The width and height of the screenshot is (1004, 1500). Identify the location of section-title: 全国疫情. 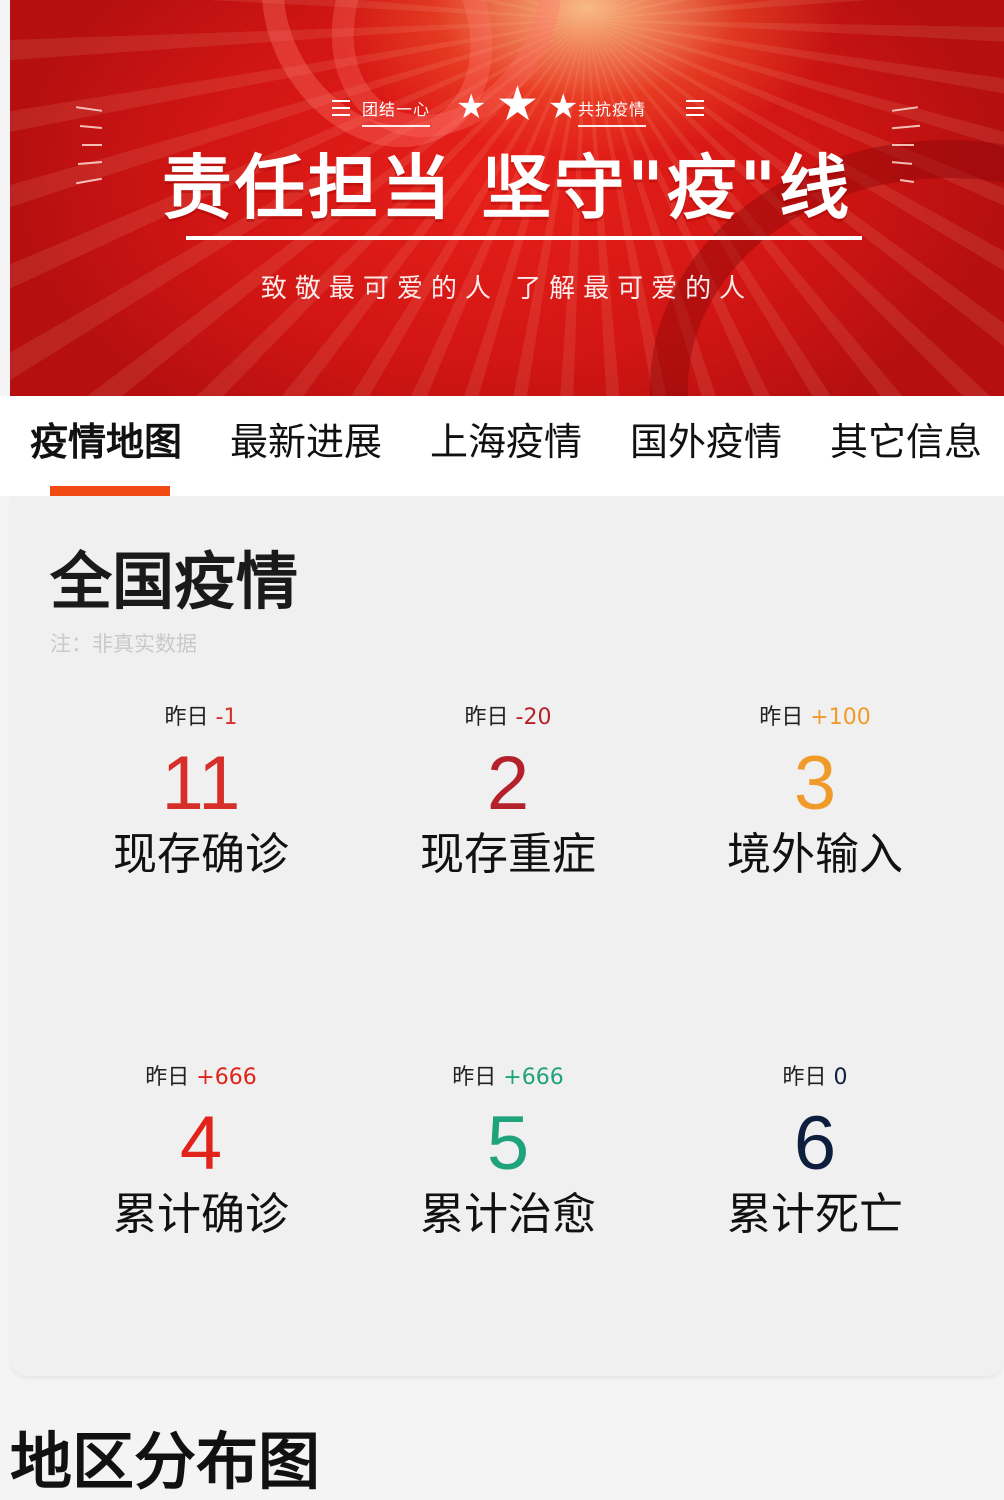
(174, 581).